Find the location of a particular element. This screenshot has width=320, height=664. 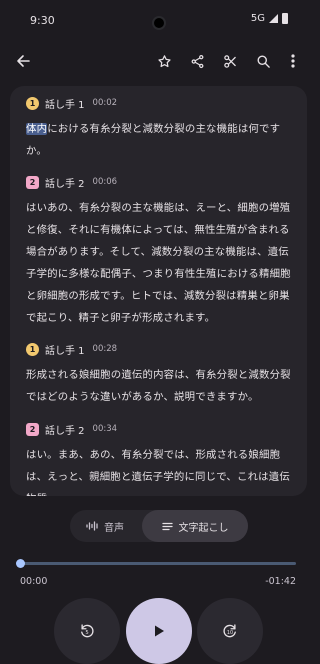

speaker-timestamp: 00:06 is located at coordinates (105, 182).